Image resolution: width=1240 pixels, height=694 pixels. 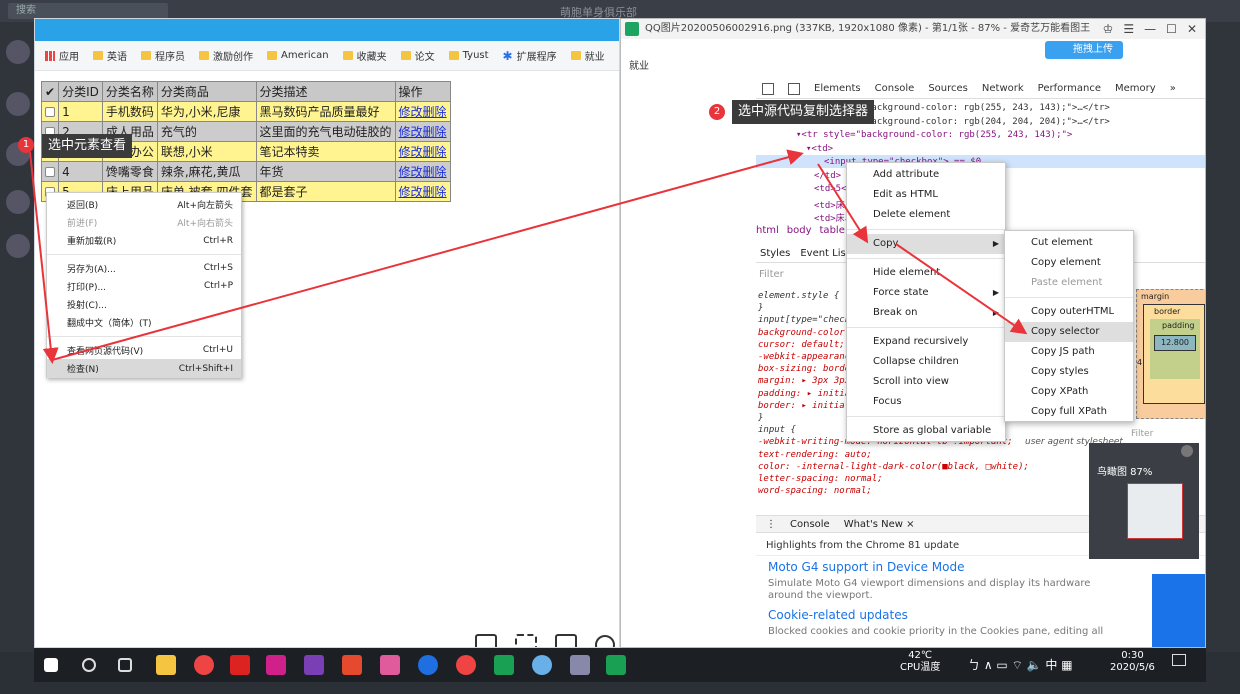 I want to click on bookmark-1: 英语, so click(x=110, y=55).